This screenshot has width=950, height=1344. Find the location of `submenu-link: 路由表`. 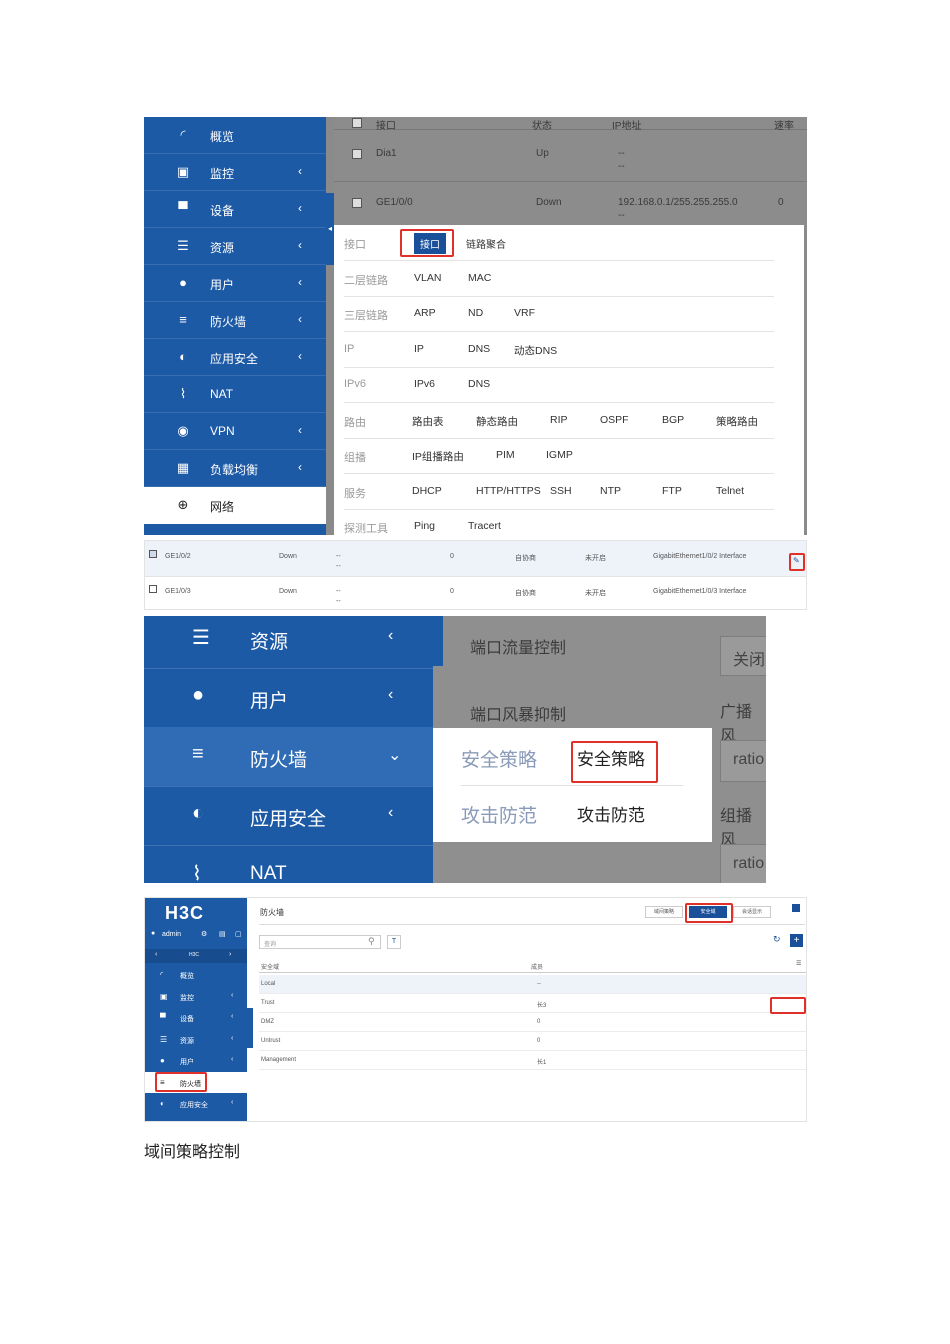

submenu-link: 路由表 is located at coordinates (428, 421).